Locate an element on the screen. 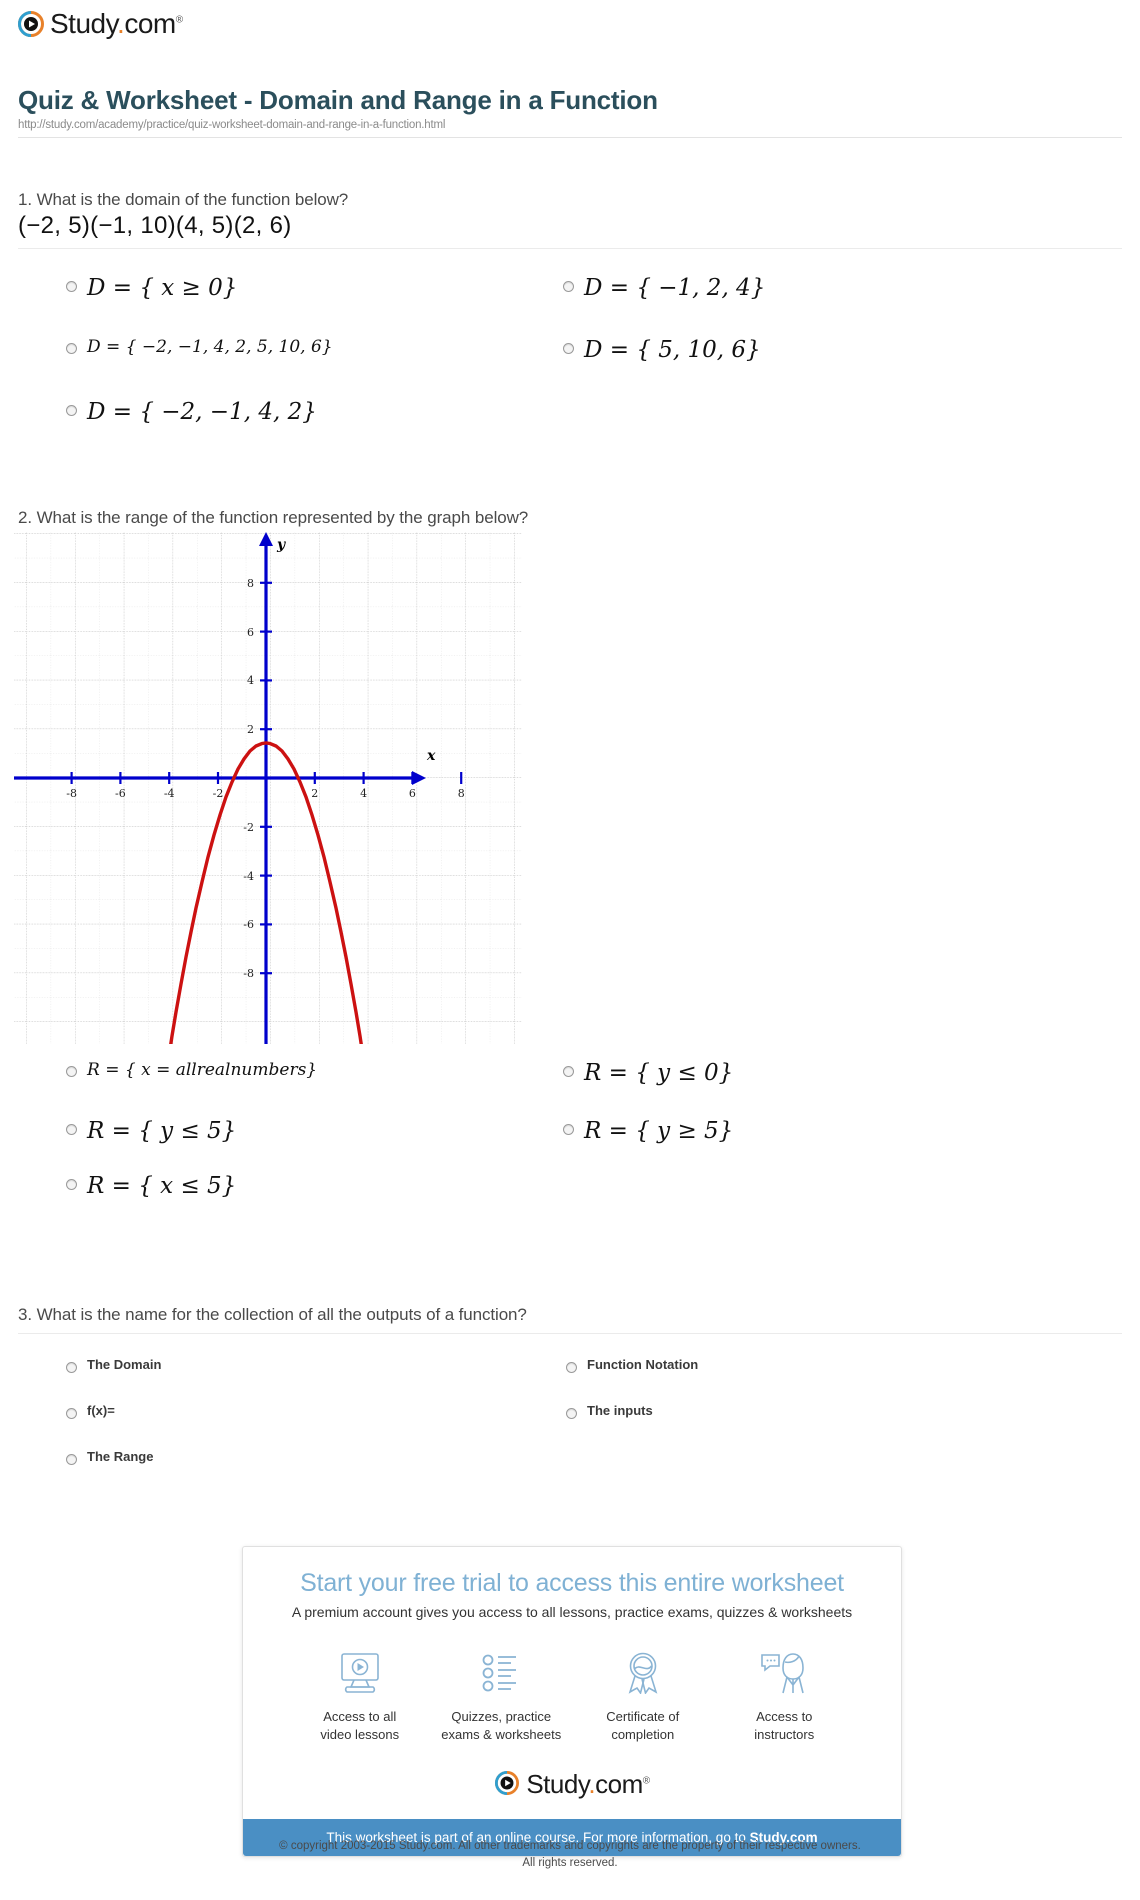  question-1-option-2: D = { −2, −1, 4, 2, 5, 10, 6} is located at coordinates (199, 347).